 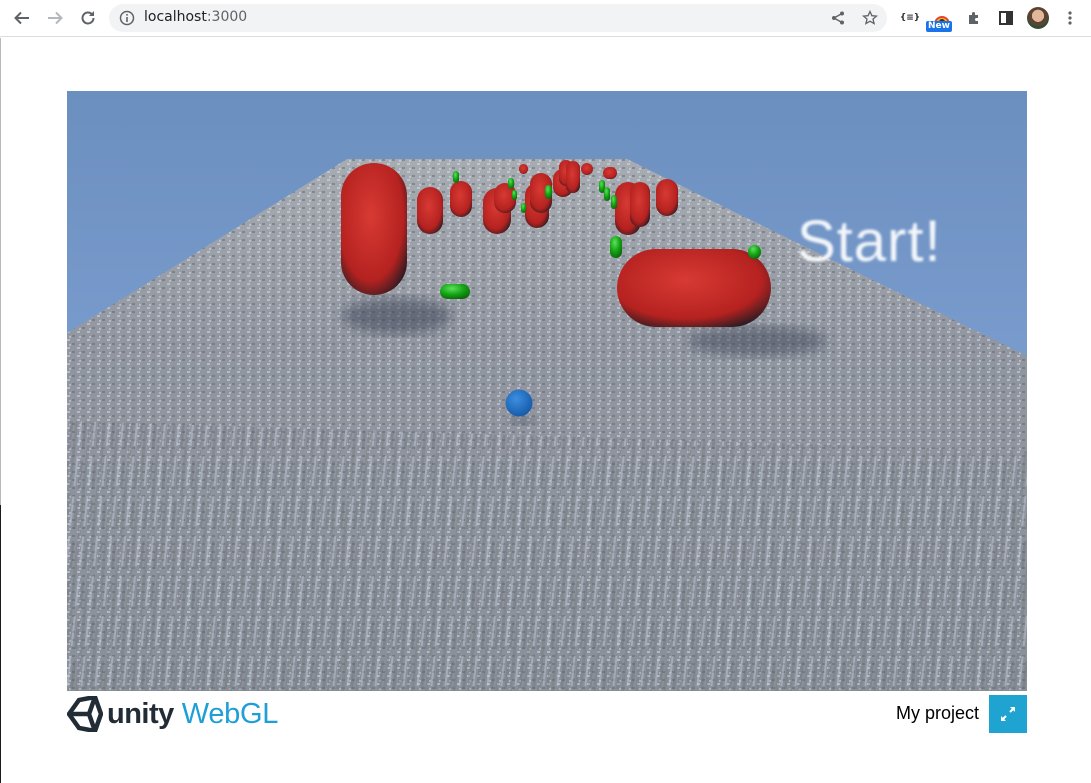 What do you see at coordinates (85, 714) in the screenshot?
I see `unity-cube-icon` at bounding box center [85, 714].